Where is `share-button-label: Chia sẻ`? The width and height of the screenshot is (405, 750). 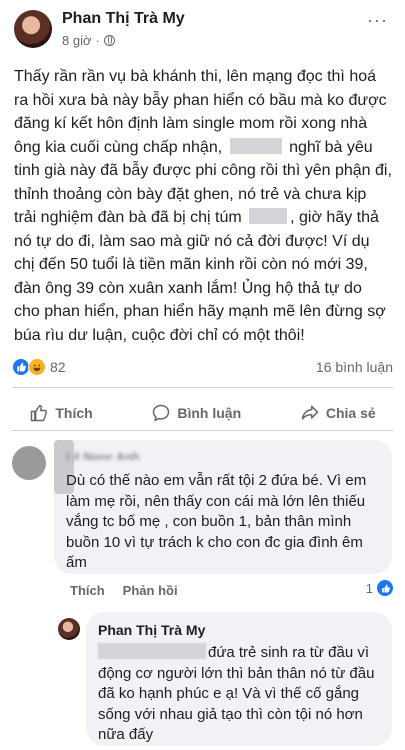 share-button-label: Chia sẻ is located at coordinates (350, 413).